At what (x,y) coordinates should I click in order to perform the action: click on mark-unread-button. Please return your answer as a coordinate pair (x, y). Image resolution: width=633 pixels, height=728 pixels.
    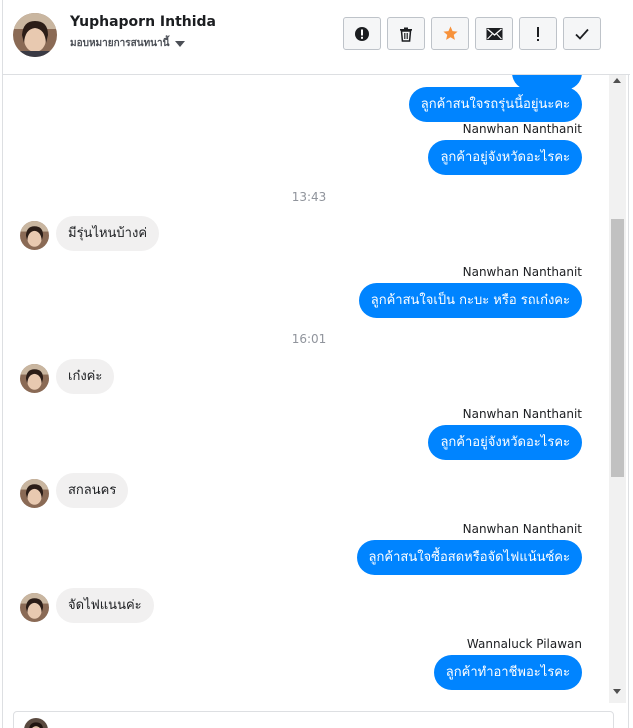
    Looking at the image, I should click on (494, 33).